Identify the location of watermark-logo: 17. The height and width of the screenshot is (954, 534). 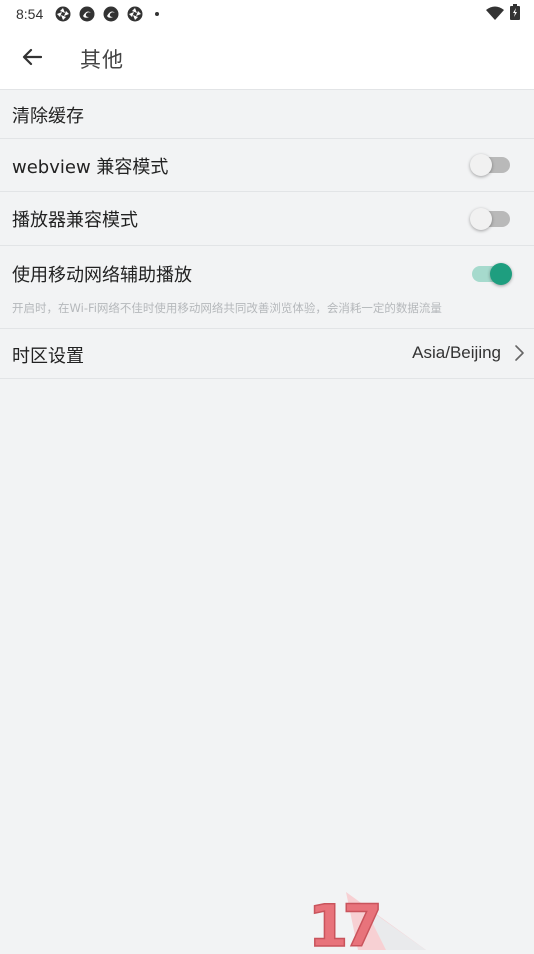
(366, 919).